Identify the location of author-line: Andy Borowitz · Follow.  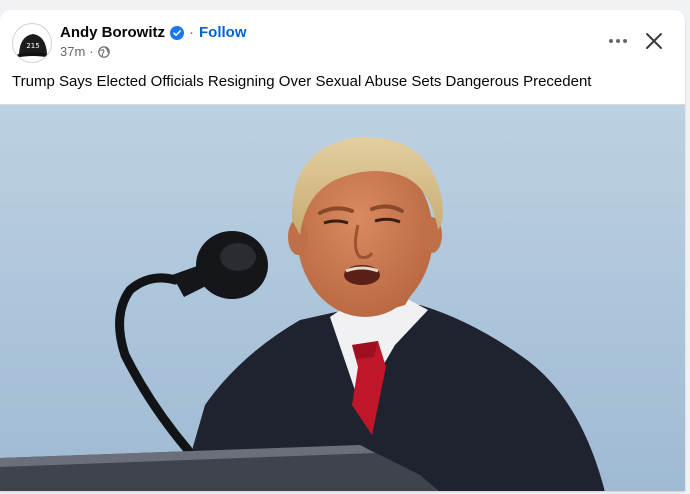
(153, 33).